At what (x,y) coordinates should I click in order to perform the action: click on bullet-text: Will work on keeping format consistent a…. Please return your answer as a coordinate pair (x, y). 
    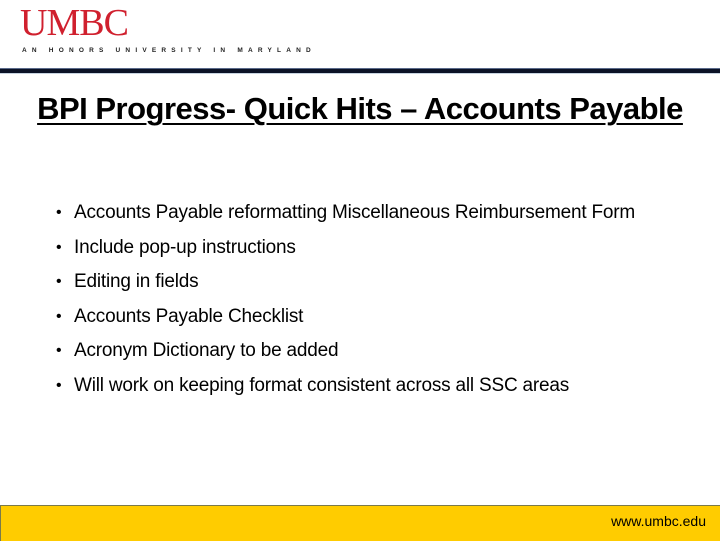
    Looking at the image, I should click on (322, 385).